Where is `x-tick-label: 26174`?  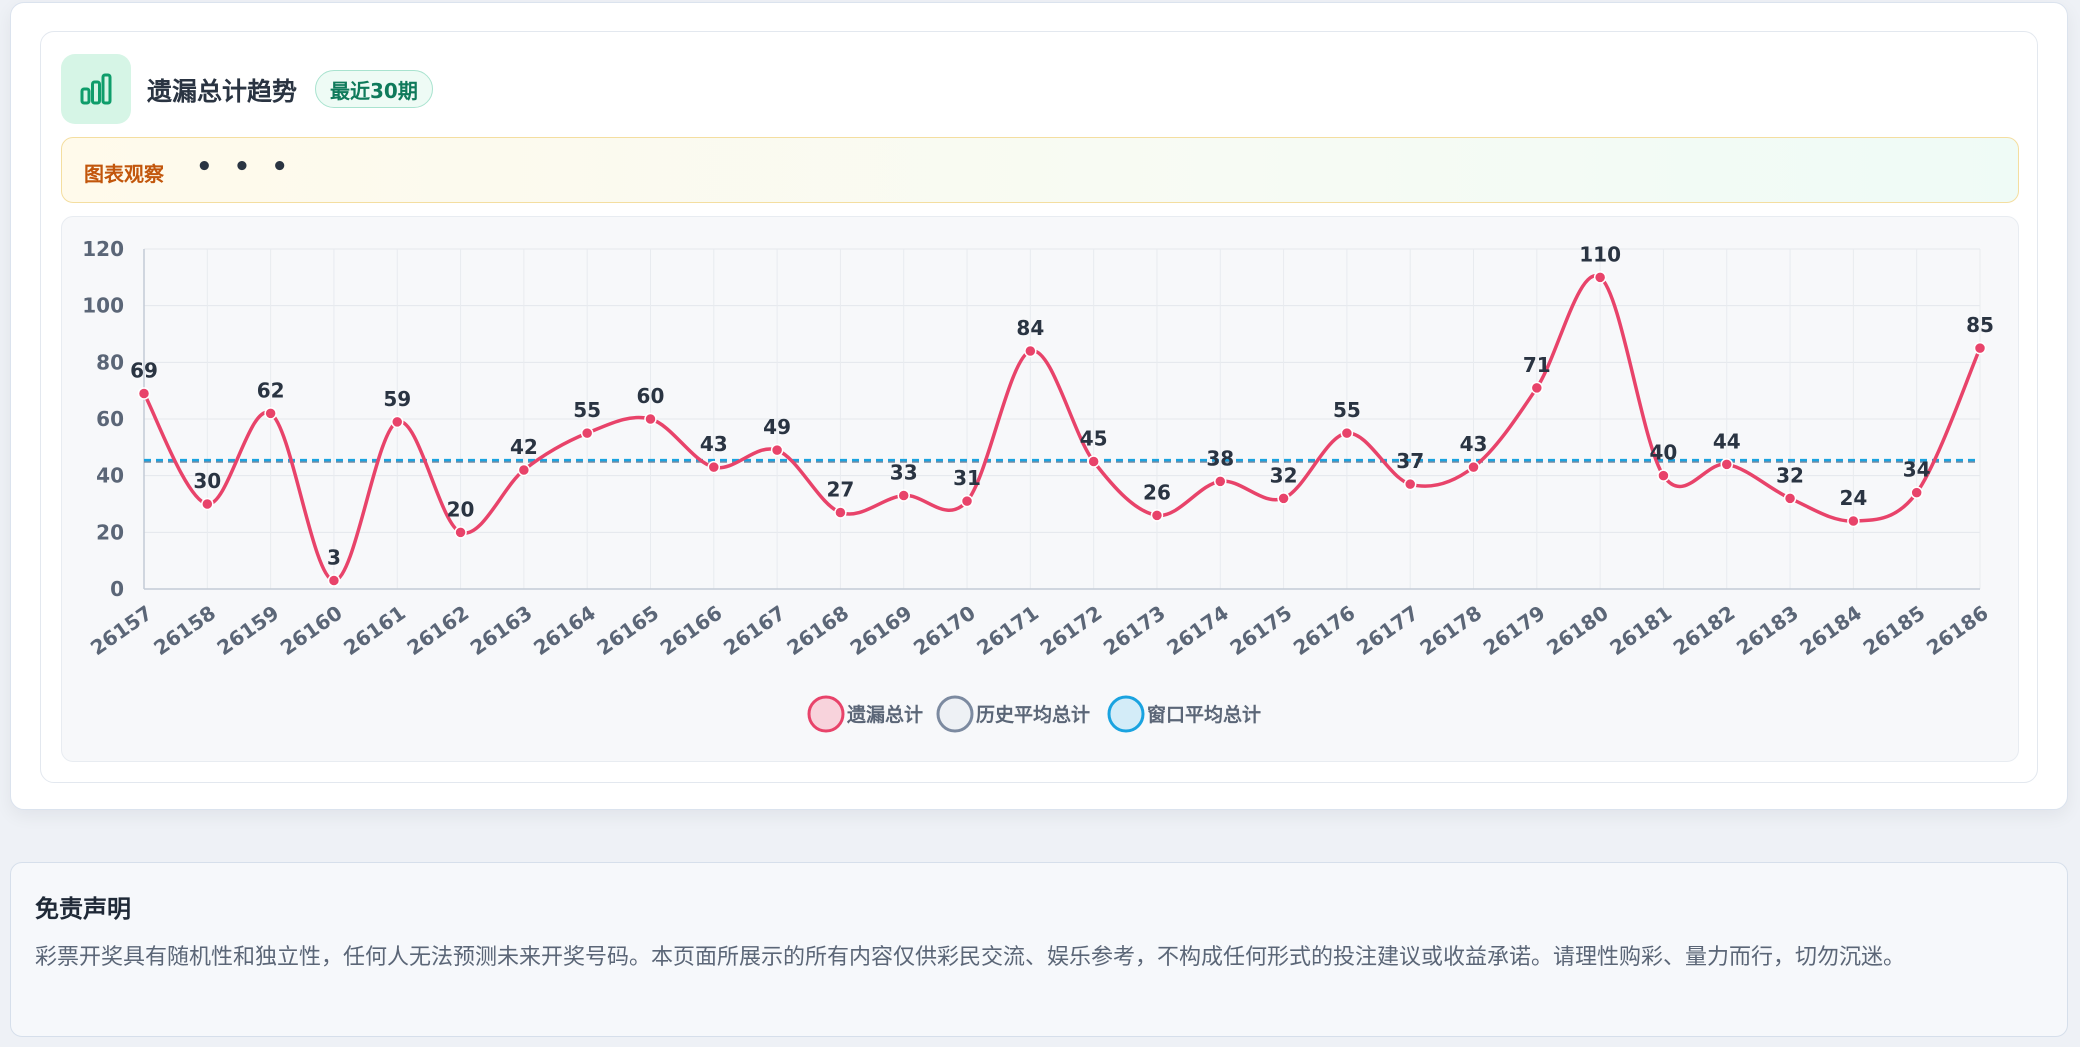
x-tick-label: 26174 is located at coordinates (1197, 631).